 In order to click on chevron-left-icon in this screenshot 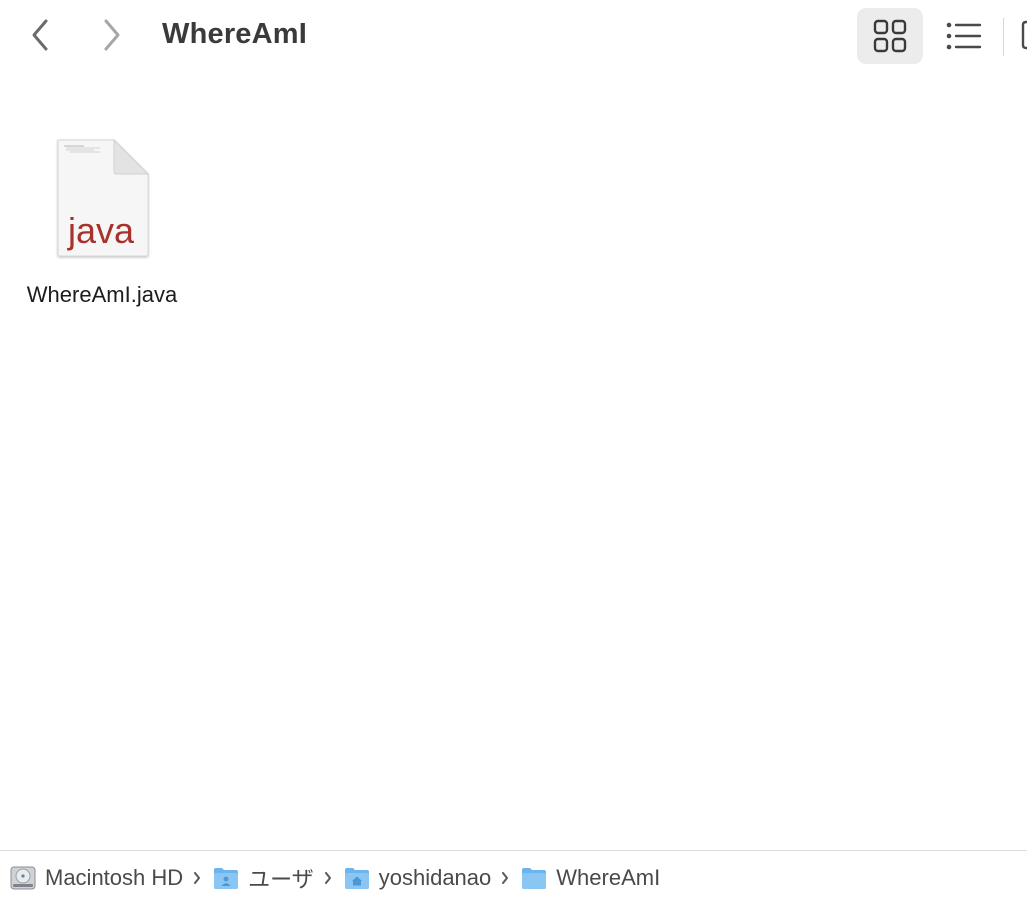, I will do `click(40, 35)`.